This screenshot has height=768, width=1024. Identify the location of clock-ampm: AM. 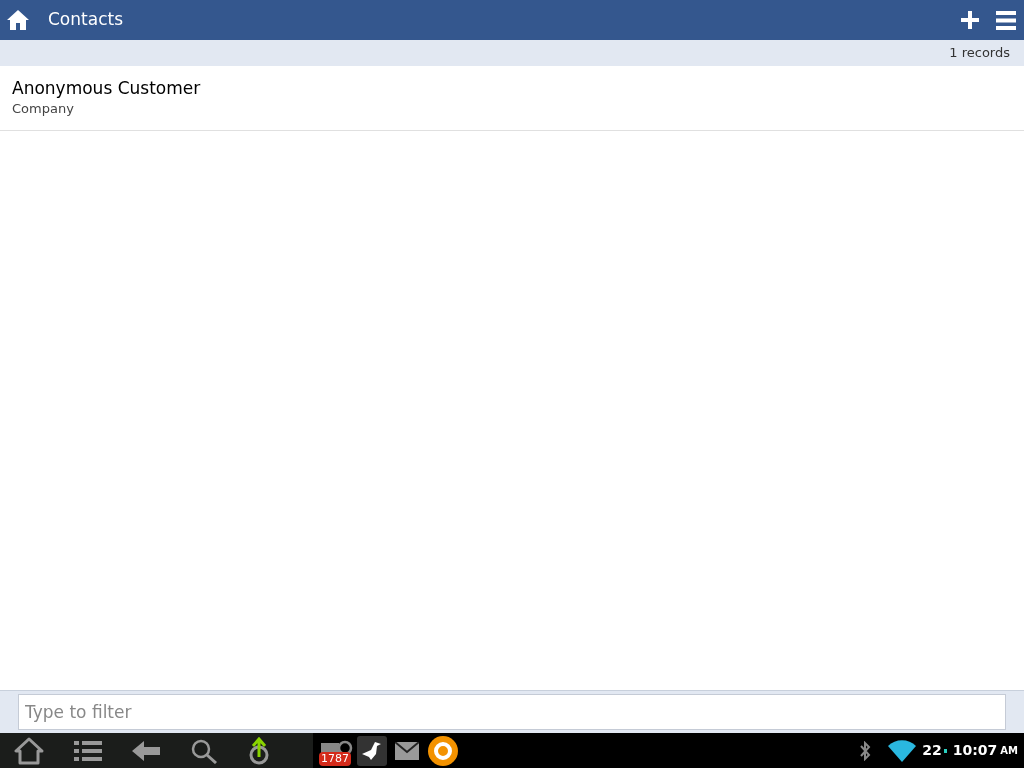
(1009, 751).